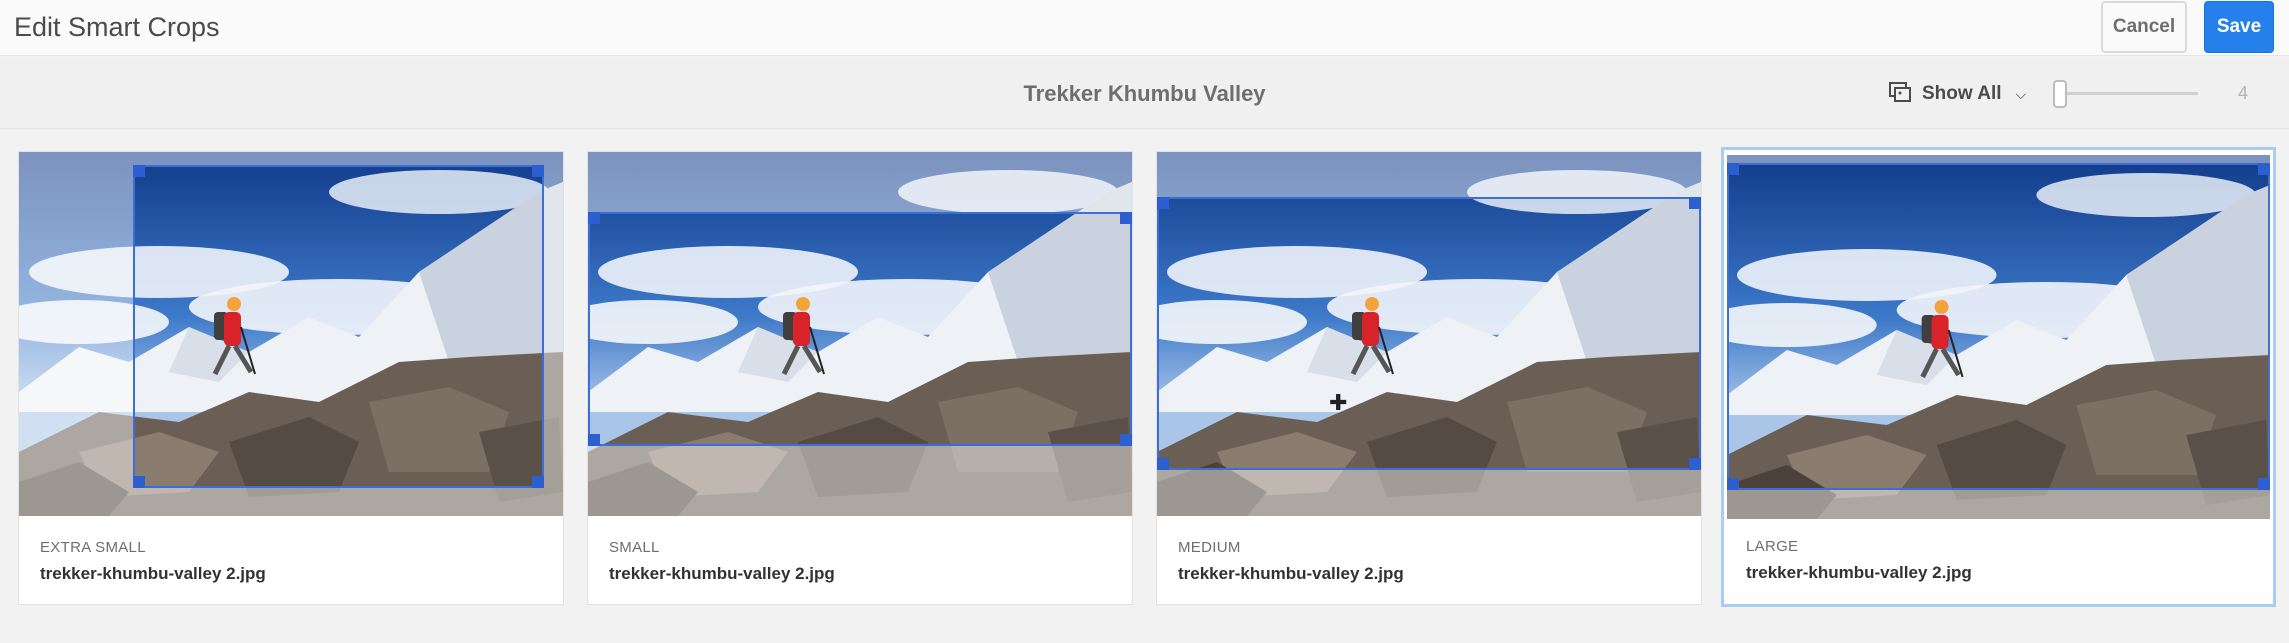 Image resolution: width=2289 pixels, height=643 pixels. I want to click on crop-size-label: MEDIUM, so click(1209, 547).